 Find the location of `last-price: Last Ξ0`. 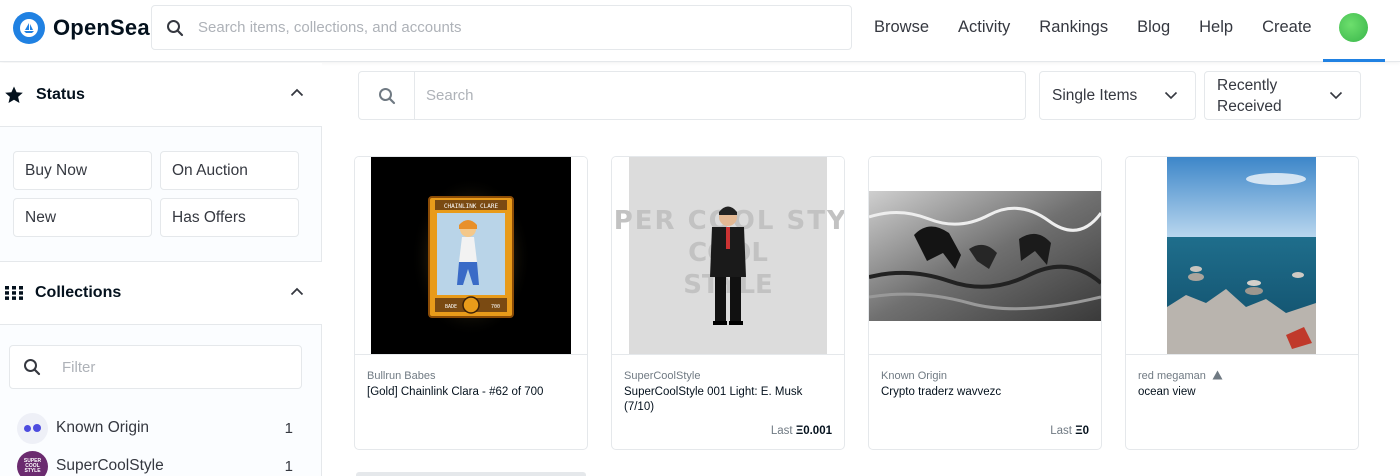

last-price: Last Ξ0 is located at coordinates (1069, 431).